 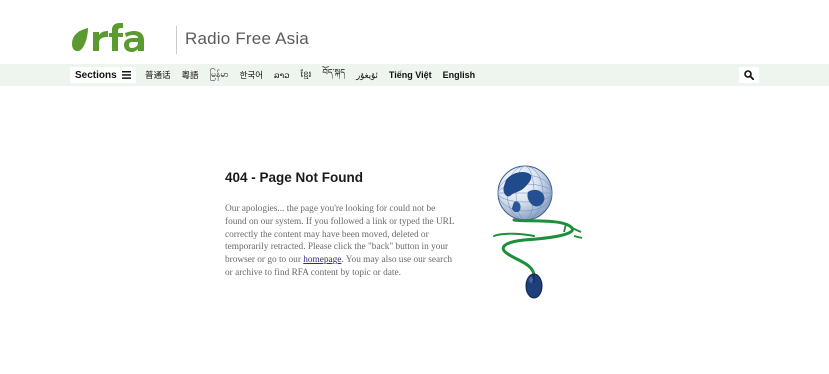 What do you see at coordinates (108, 37) in the screenshot?
I see `rfa-logo-icon` at bounding box center [108, 37].